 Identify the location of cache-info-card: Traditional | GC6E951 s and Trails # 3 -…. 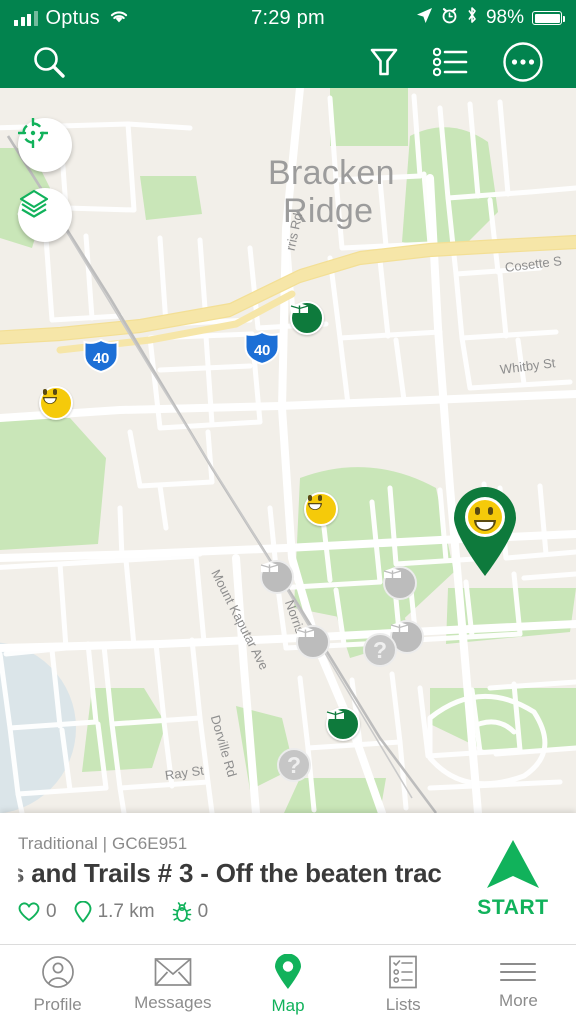
(288, 878).